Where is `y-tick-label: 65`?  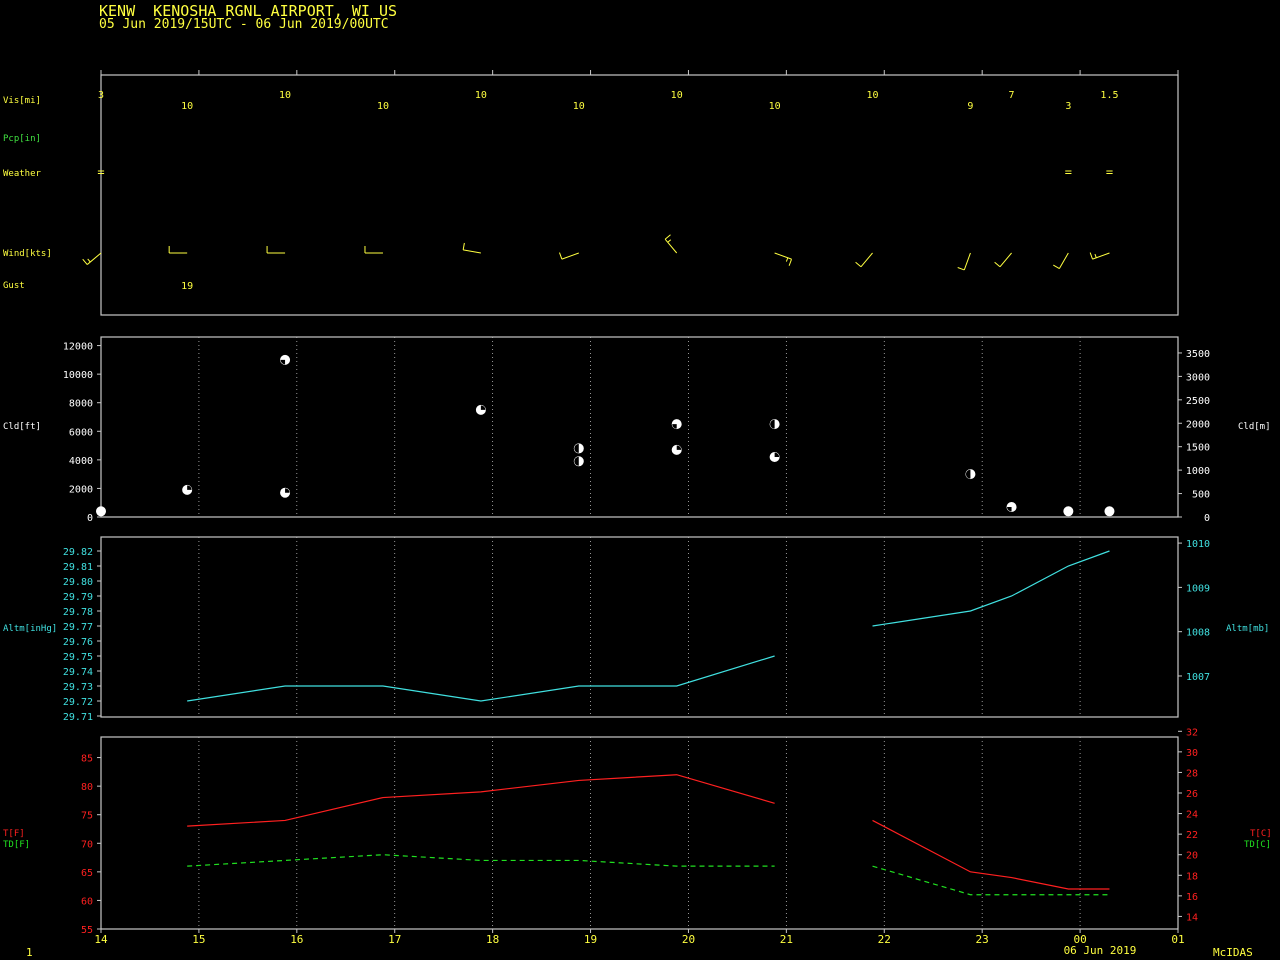
y-tick-label: 65 is located at coordinates (87, 873).